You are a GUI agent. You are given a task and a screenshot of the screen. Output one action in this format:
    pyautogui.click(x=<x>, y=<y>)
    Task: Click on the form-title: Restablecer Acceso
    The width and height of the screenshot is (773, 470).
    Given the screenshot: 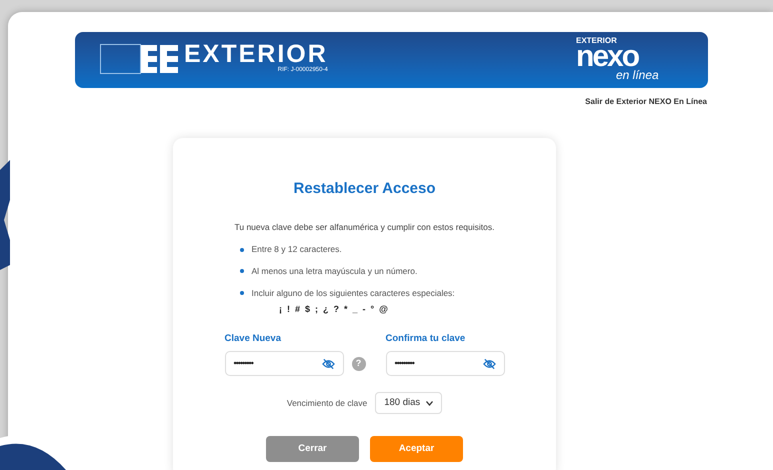 What is the action you would take?
    pyautogui.click(x=364, y=189)
    